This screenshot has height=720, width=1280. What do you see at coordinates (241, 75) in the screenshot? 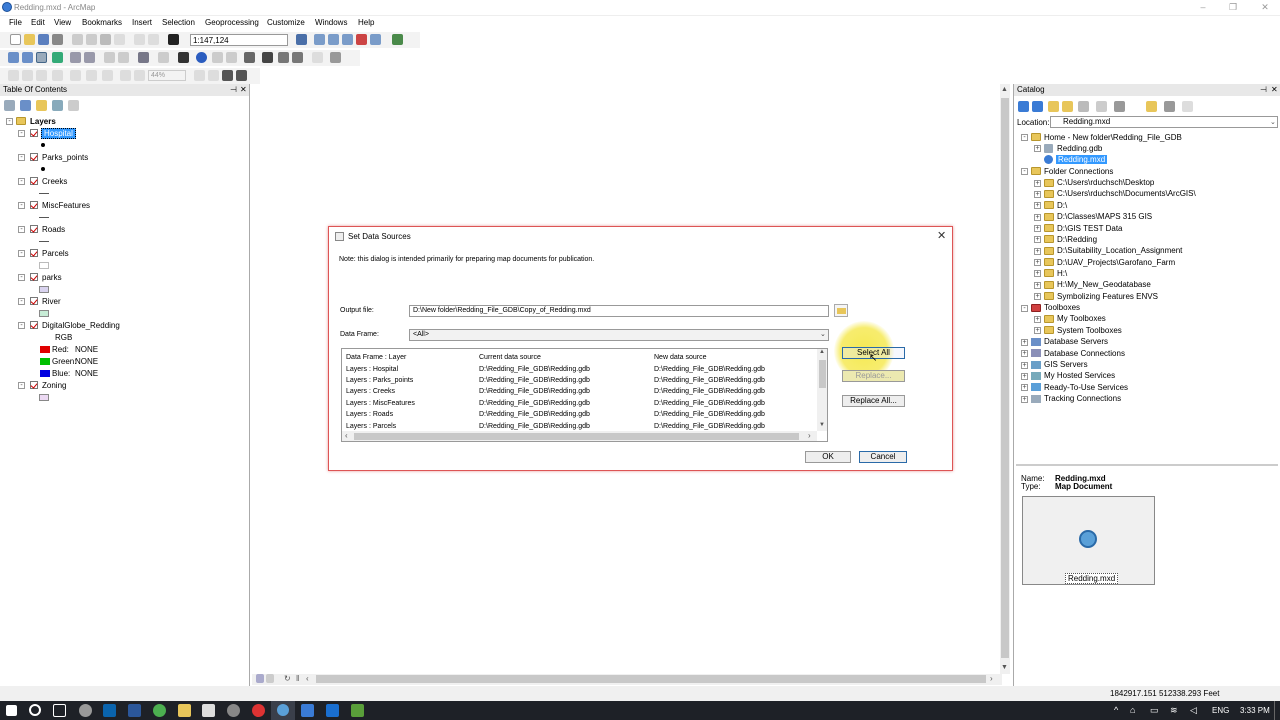
I see `data-driven-pages-icon` at bounding box center [241, 75].